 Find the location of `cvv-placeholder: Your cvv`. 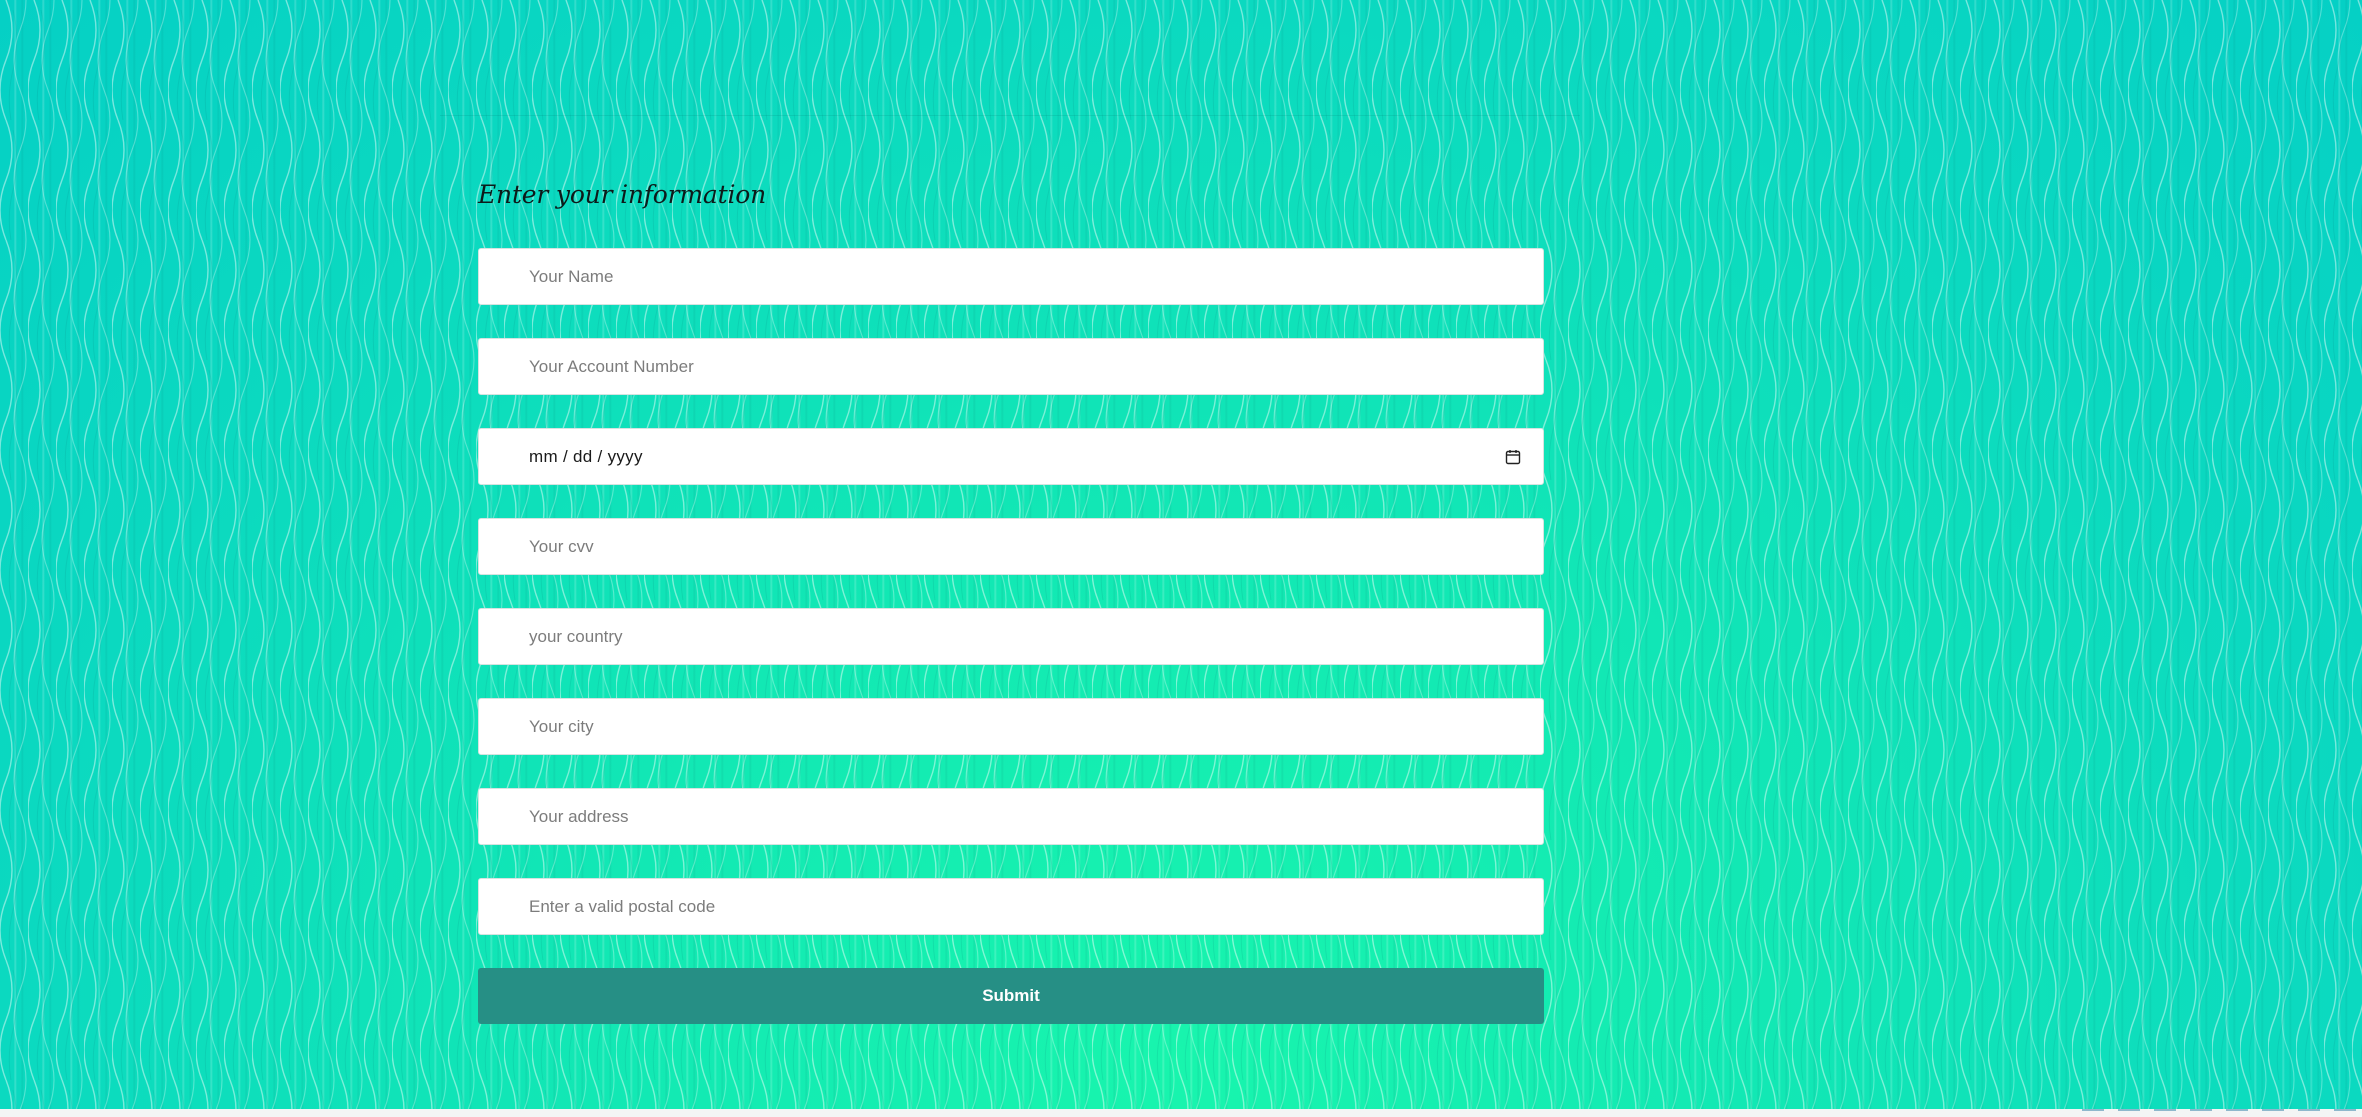

cvv-placeholder: Your cvv is located at coordinates (561, 546).